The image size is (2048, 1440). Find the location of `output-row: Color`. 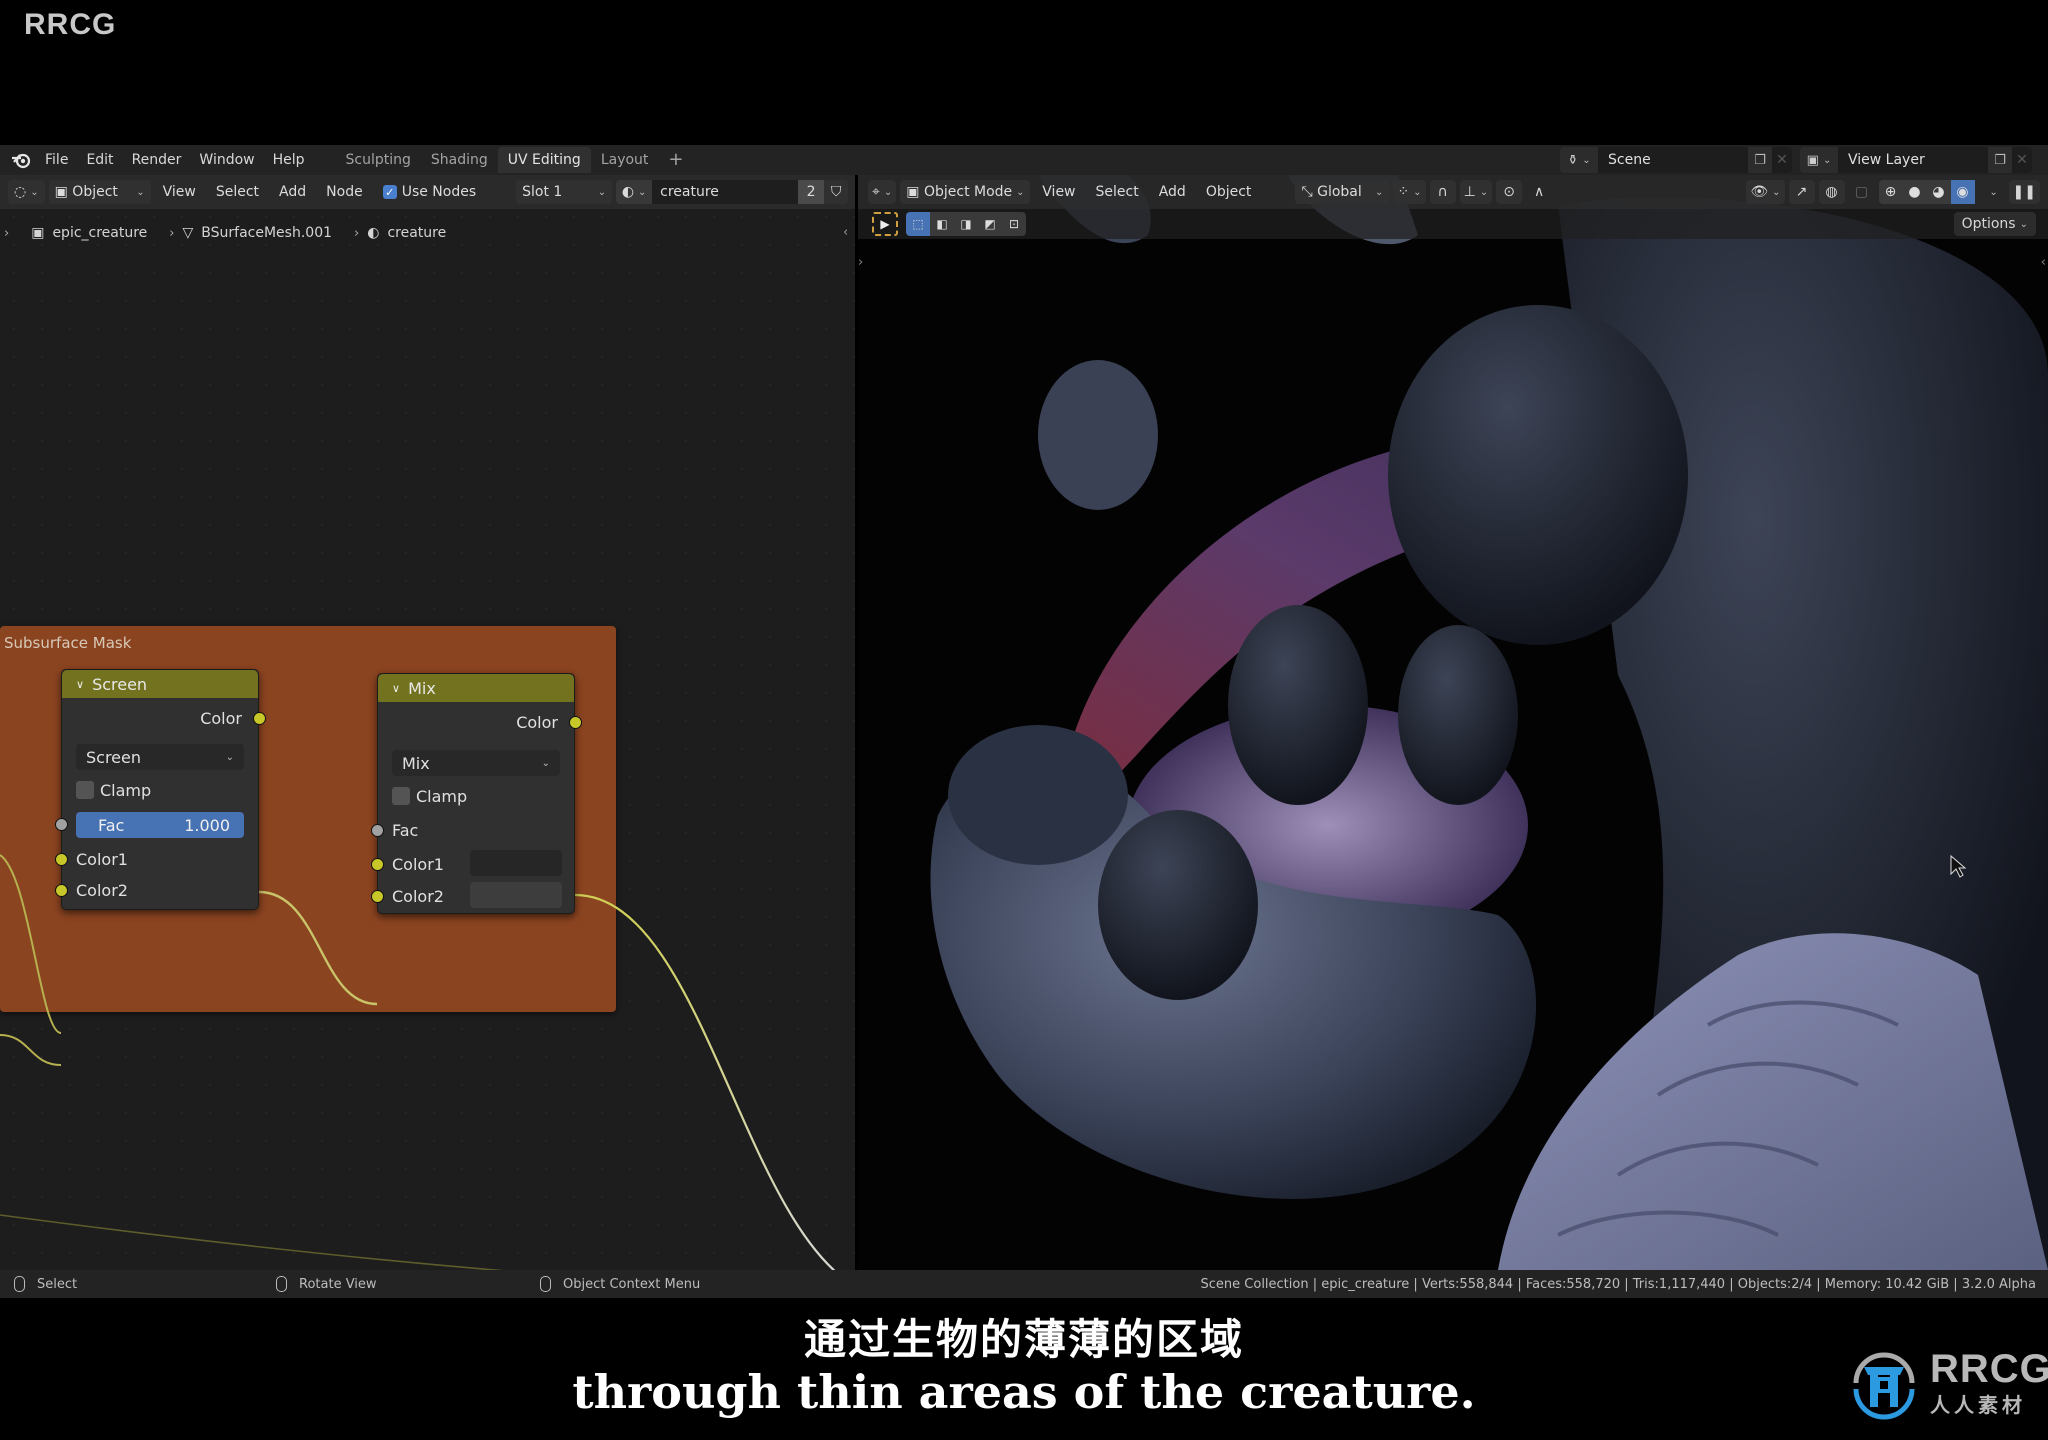

output-row: Color is located at coordinates (537, 722).